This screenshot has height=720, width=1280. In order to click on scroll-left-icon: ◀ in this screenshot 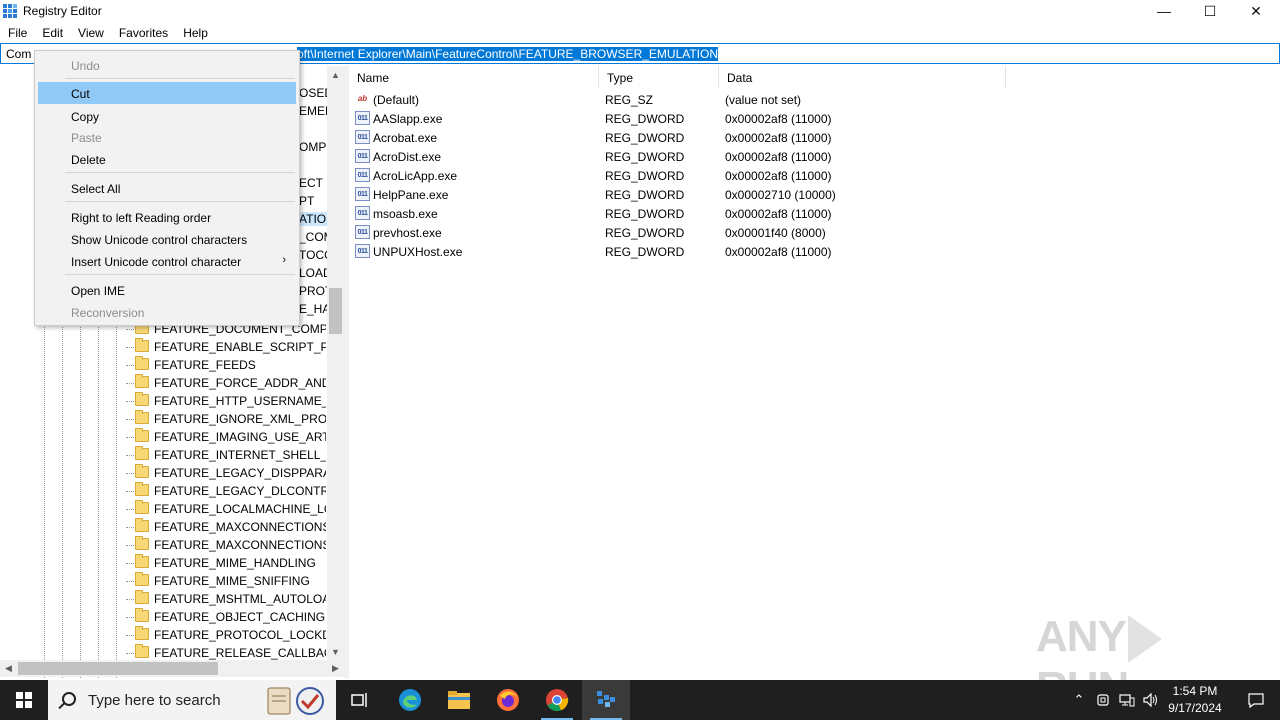, I will do `click(8, 668)`.